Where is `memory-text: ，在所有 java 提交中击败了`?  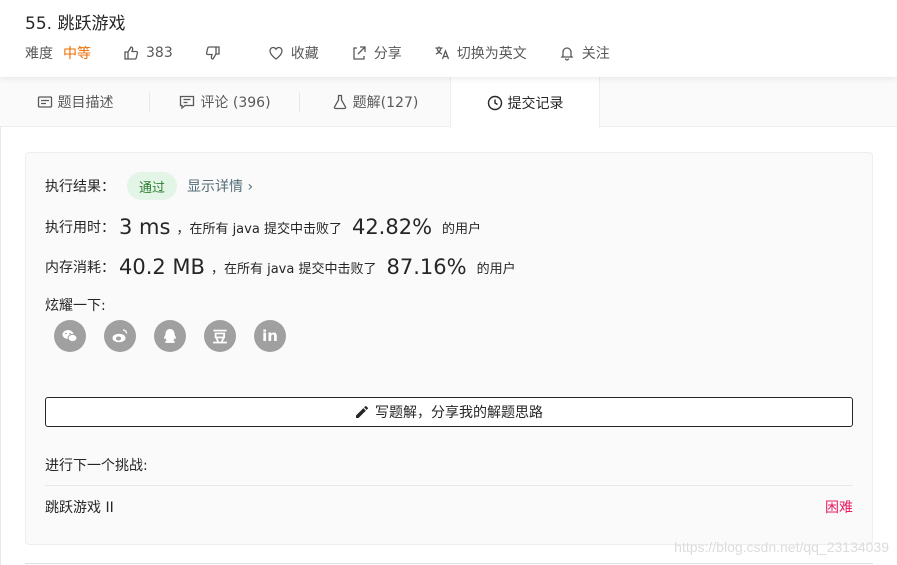
memory-text: ，在所有 java 提交中击败了 is located at coordinates (293, 269).